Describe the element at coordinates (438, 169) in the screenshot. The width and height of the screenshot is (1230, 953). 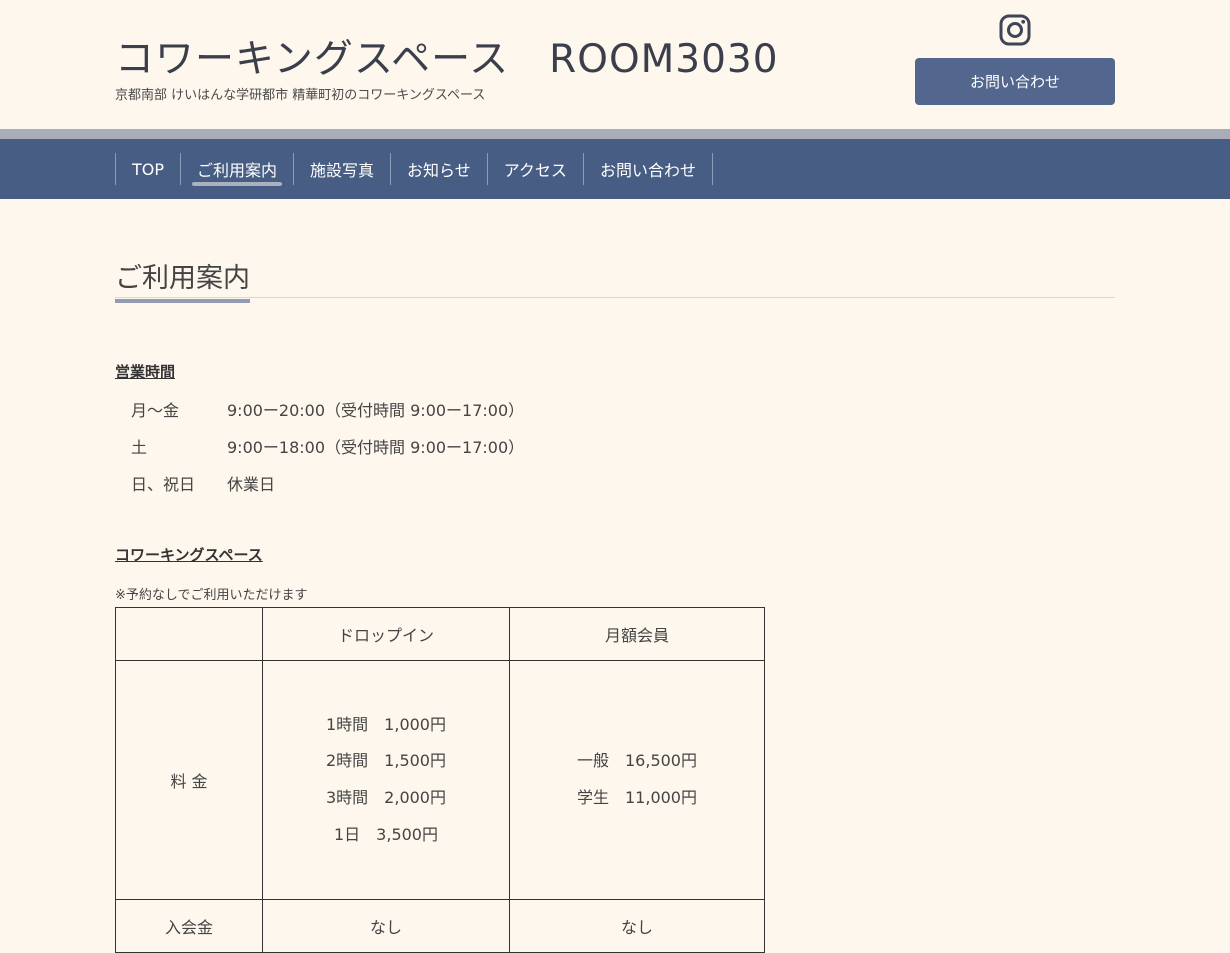
I see `nav-item-news: お知らせ` at that location.